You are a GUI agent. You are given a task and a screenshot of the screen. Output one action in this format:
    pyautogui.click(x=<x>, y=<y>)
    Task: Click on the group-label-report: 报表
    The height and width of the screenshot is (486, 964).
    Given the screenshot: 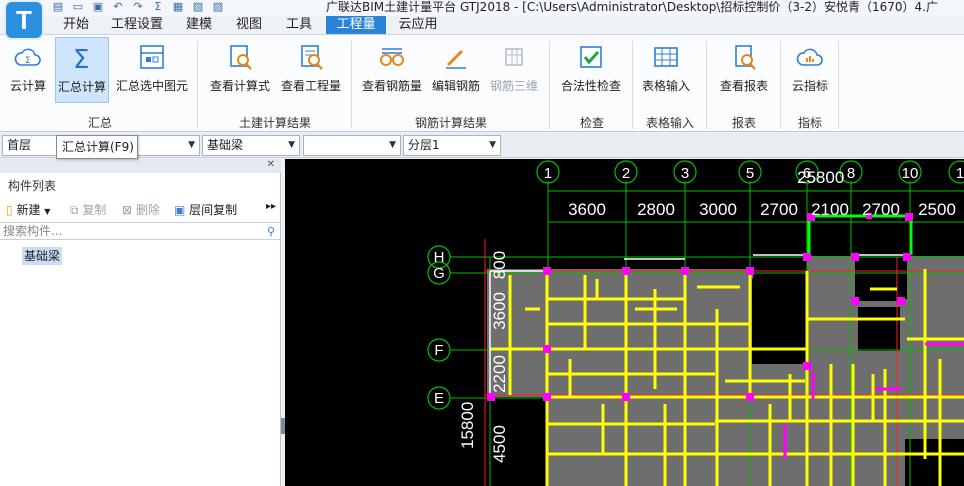 What is the action you would take?
    pyautogui.click(x=743, y=123)
    